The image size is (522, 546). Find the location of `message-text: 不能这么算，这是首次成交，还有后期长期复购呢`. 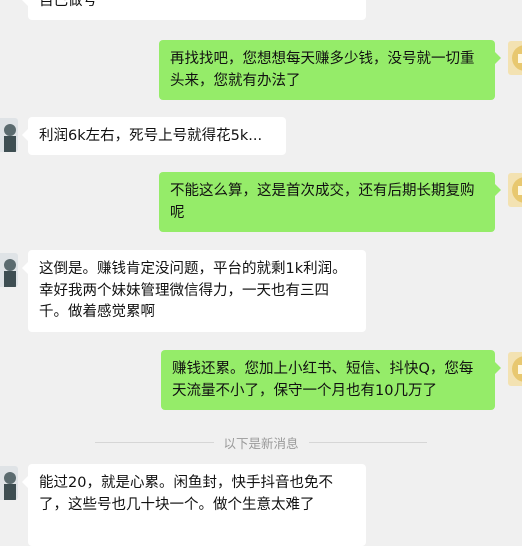

message-text: 不能这么算，这是首次成交，还有后期长期复购呢 is located at coordinates (322, 202).